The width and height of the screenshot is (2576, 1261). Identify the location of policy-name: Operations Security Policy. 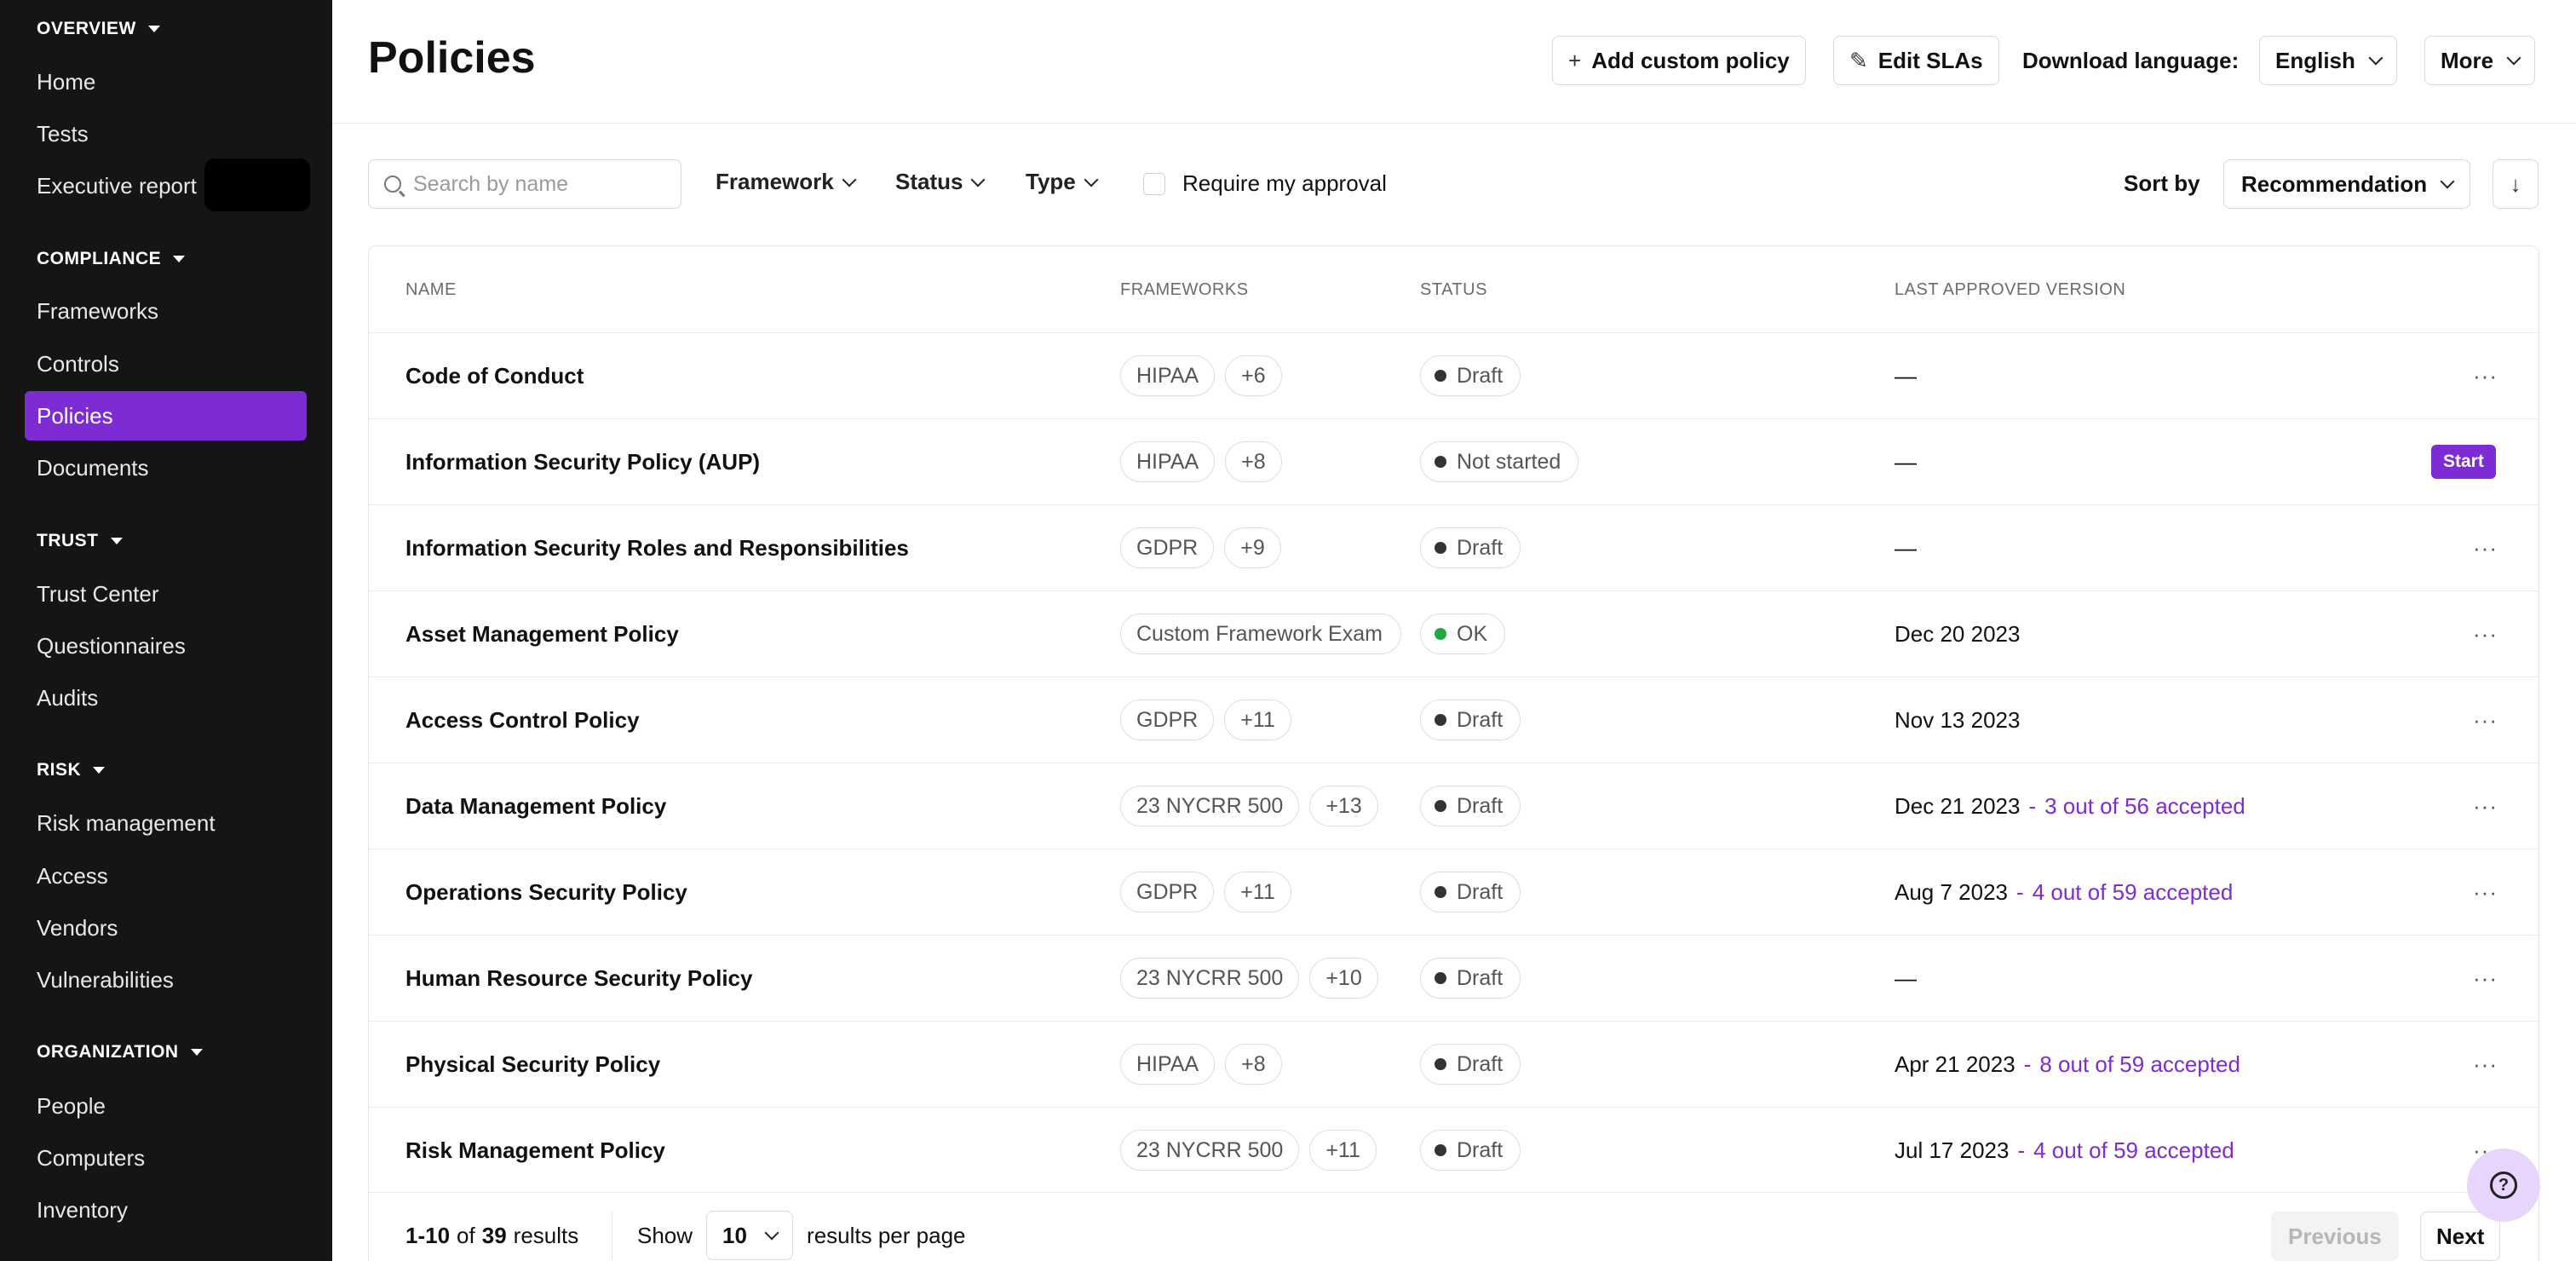
(546, 892).